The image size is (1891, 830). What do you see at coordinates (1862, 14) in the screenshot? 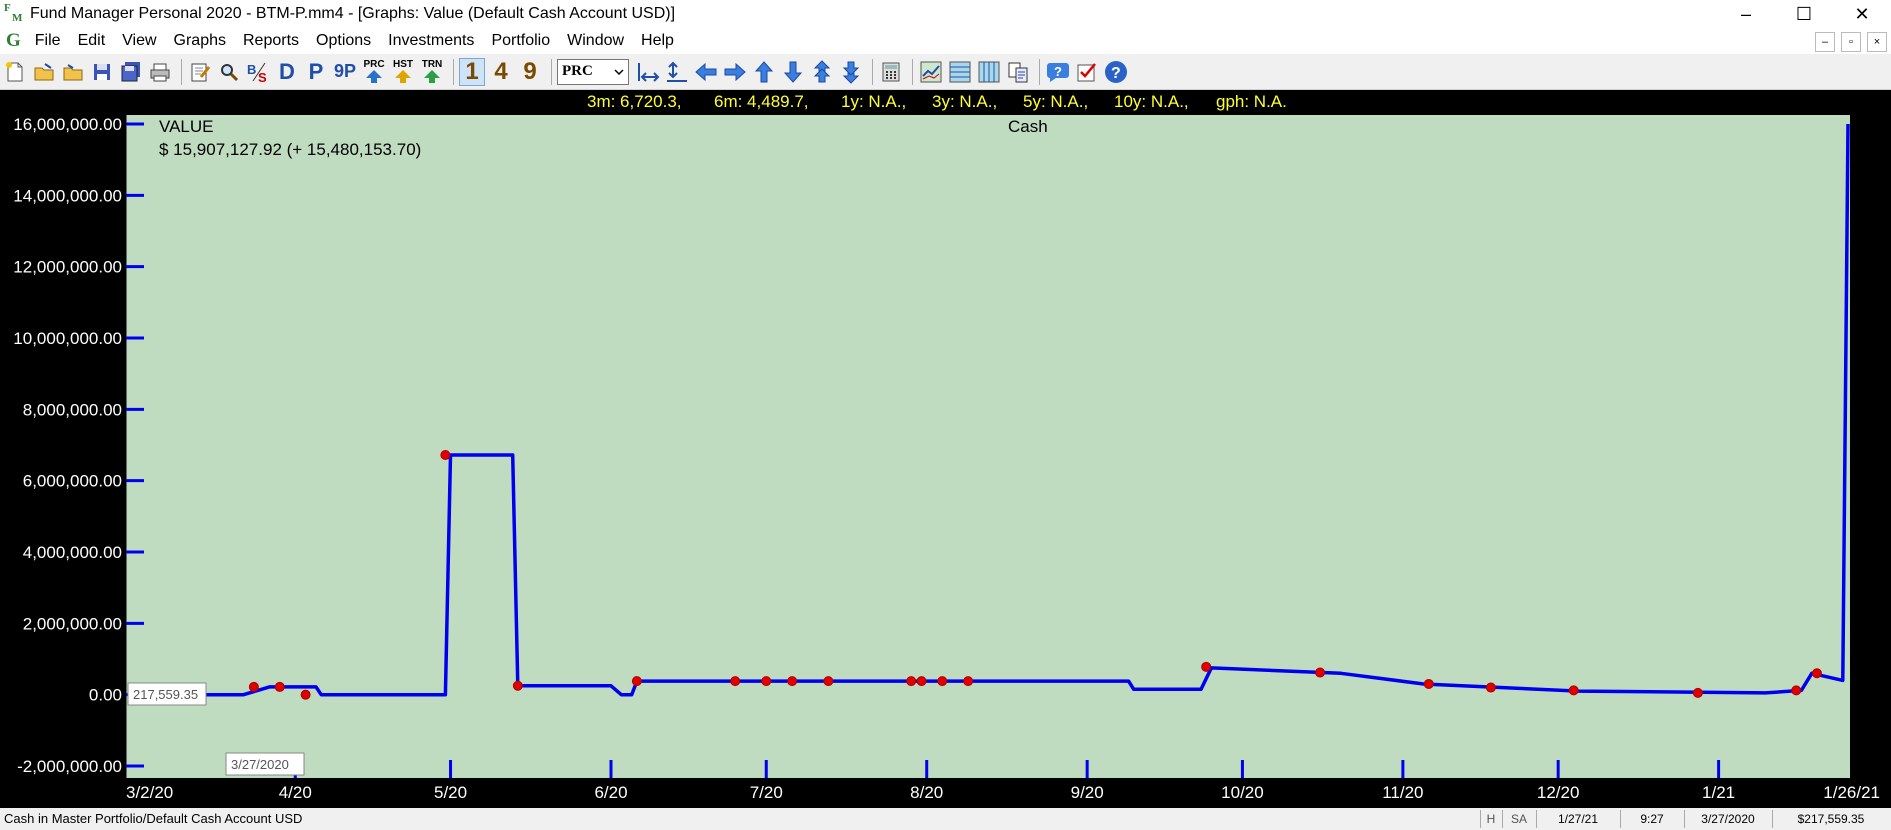
I see `close-button: ✕` at bounding box center [1862, 14].